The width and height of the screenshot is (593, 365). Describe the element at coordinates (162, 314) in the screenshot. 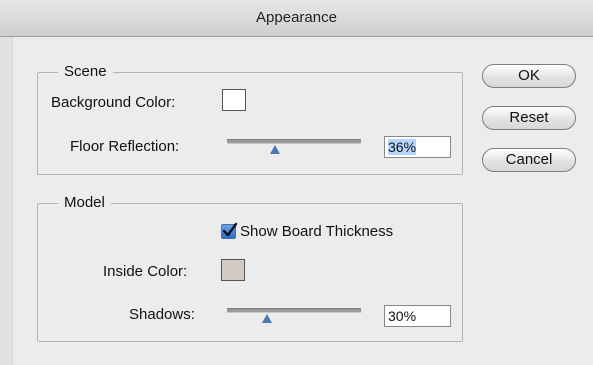

I see `shadows-label: Shadows:` at that location.